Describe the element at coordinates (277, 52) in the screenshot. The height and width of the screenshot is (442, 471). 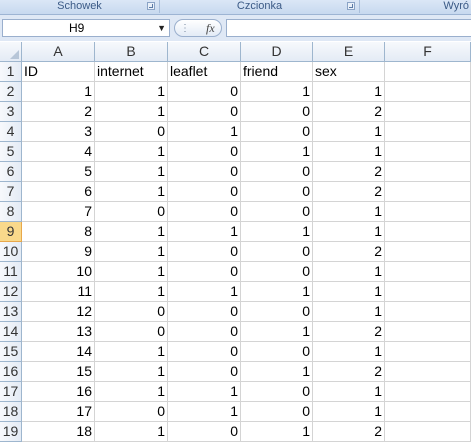
I see `column-header: D` at that location.